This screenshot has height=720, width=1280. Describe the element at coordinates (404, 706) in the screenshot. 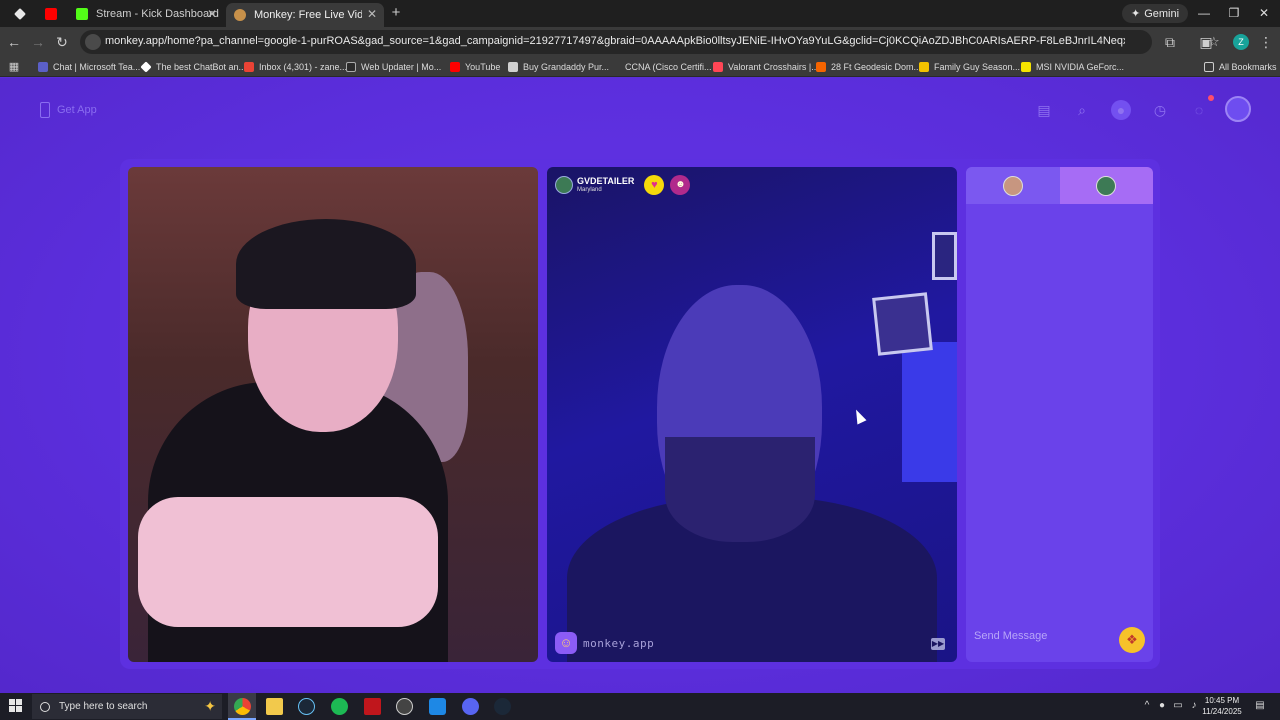

I see `obs-icon` at that location.